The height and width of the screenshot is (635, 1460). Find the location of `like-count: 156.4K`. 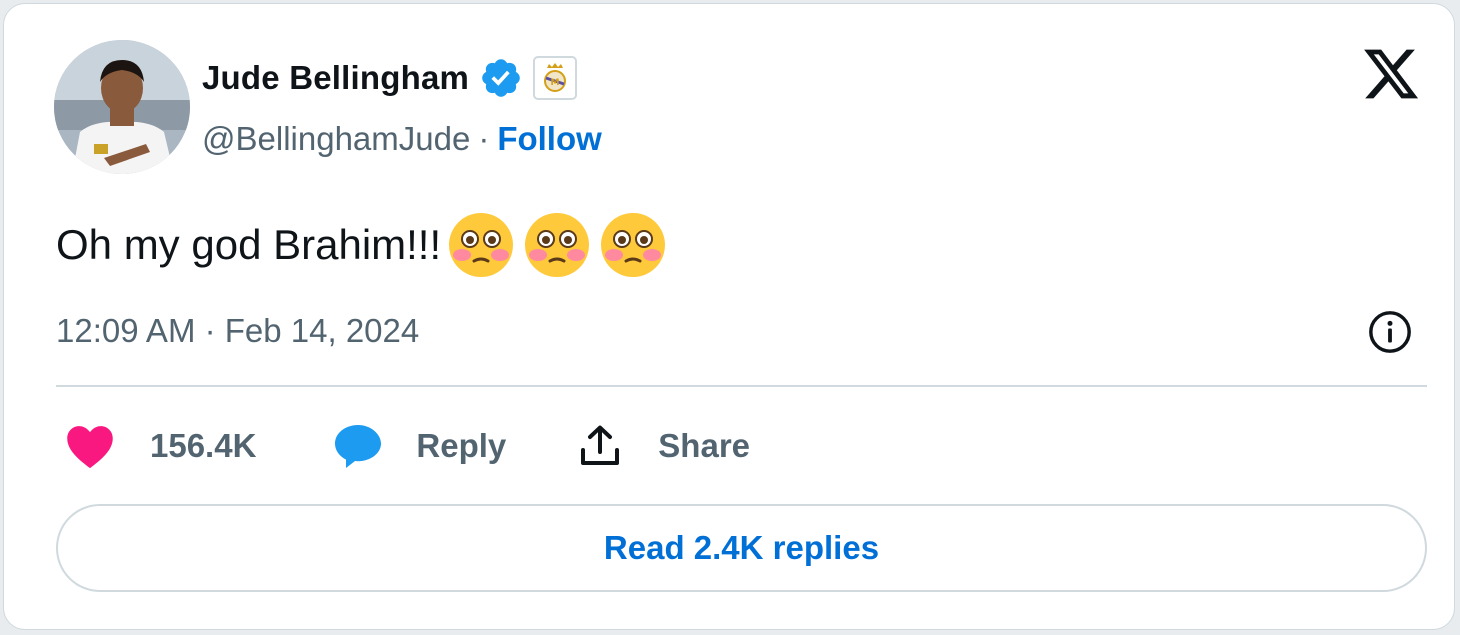

like-count: 156.4K is located at coordinates (203, 445).